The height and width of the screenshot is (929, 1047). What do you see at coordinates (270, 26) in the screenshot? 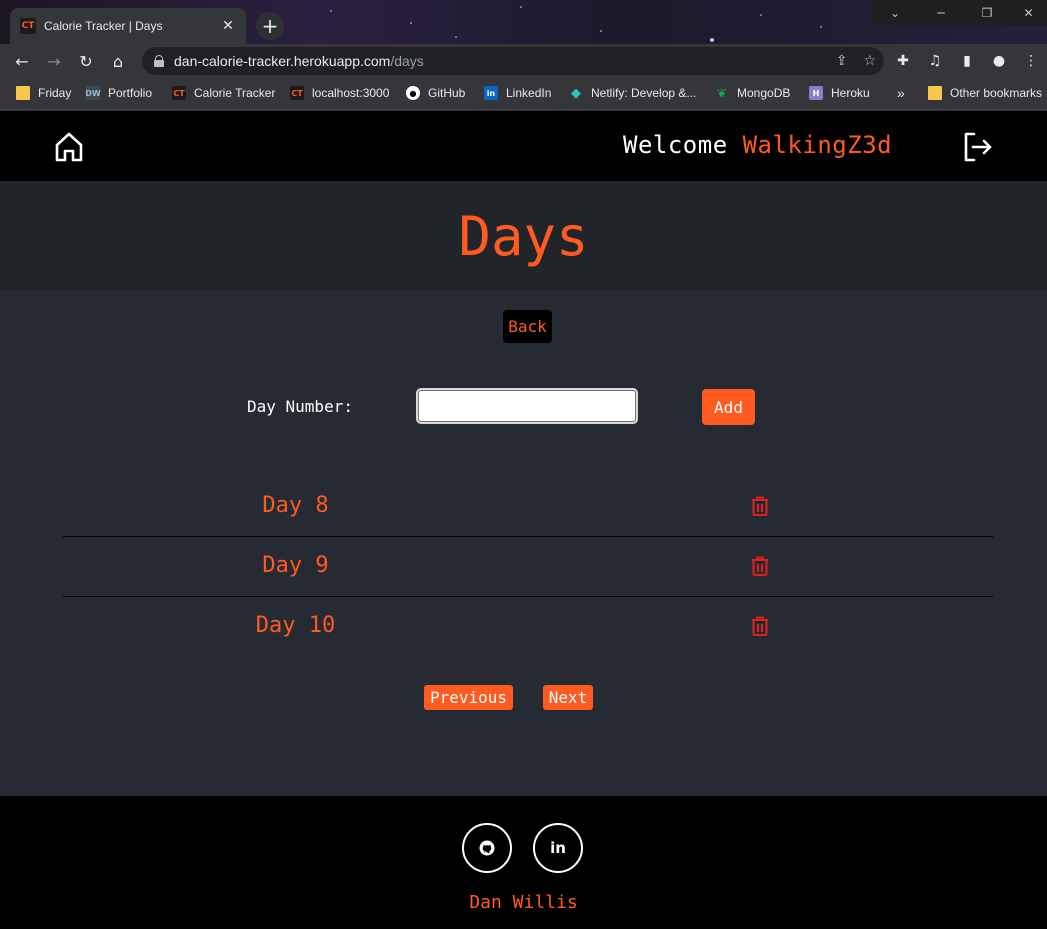
I see `new-tab-button: +` at bounding box center [270, 26].